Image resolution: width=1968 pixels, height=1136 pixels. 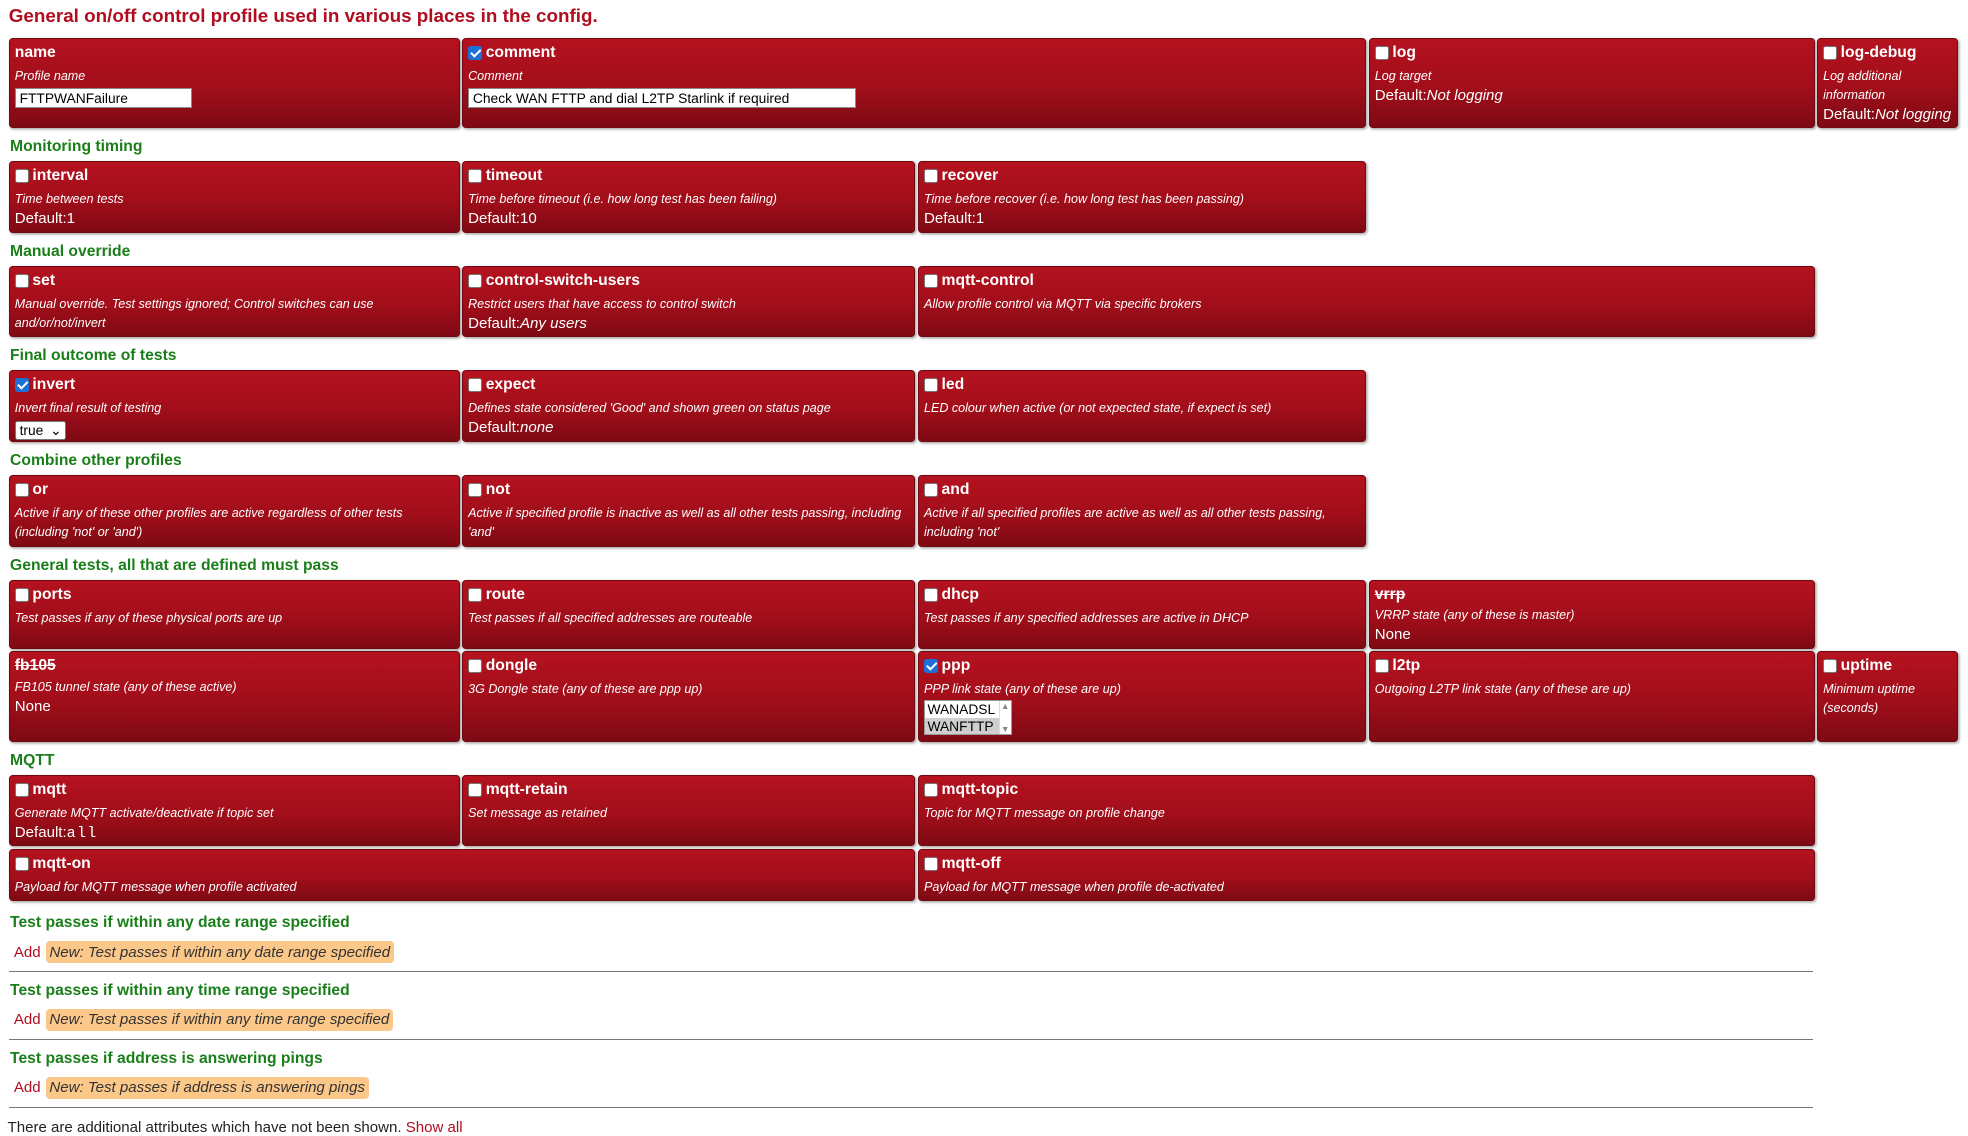 What do you see at coordinates (1005, 729) in the screenshot?
I see `scroll-down-icon: ▼` at bounding box center [1005, 729].